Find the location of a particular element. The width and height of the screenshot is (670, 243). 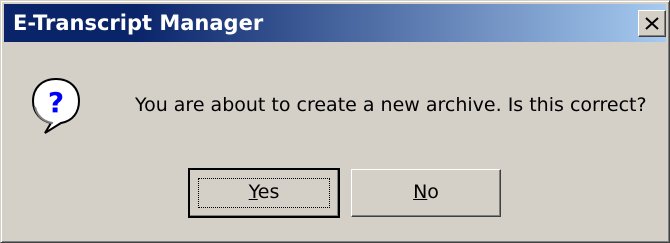

yes-button-label: Yes is located at coordinates (264, 192).